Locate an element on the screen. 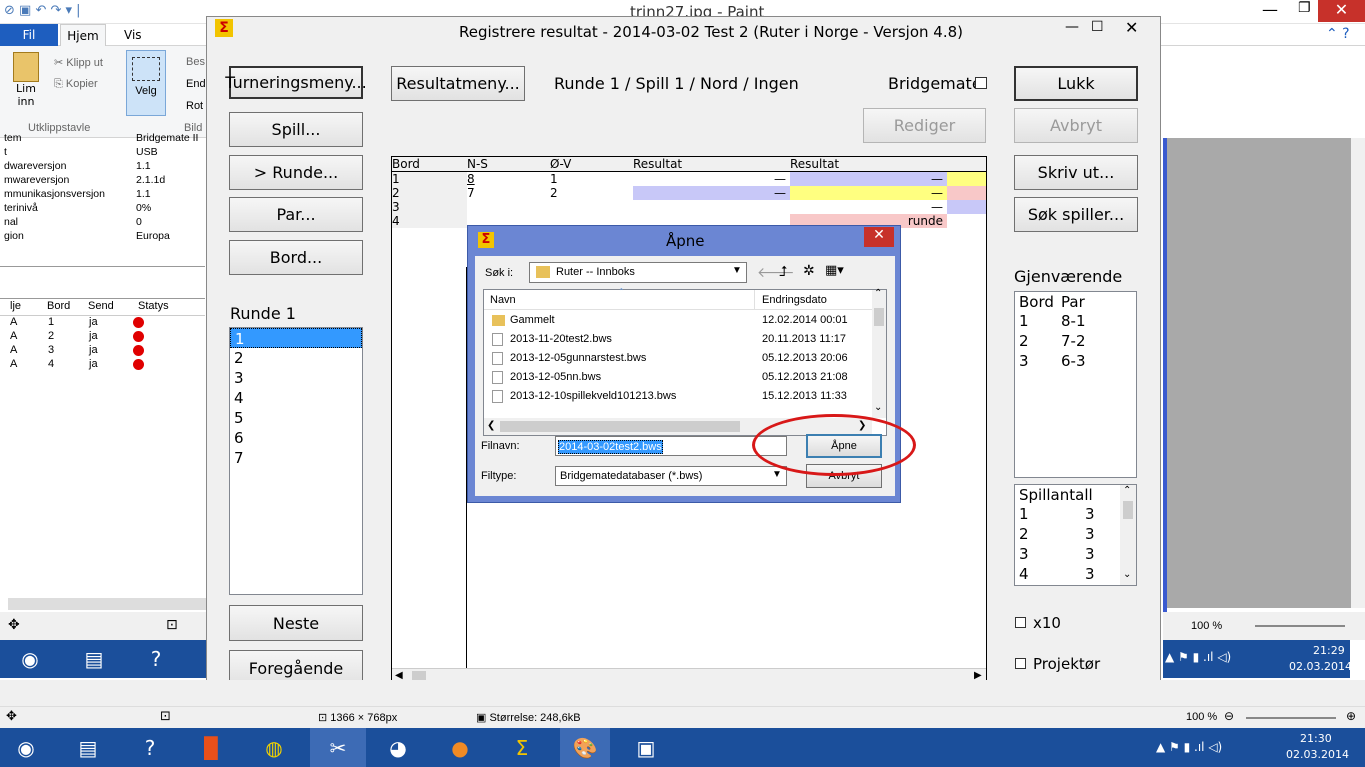 This screenshot has width=1365, height=767. table-row: 1 8 1— — is located at coordinates (689, 178).